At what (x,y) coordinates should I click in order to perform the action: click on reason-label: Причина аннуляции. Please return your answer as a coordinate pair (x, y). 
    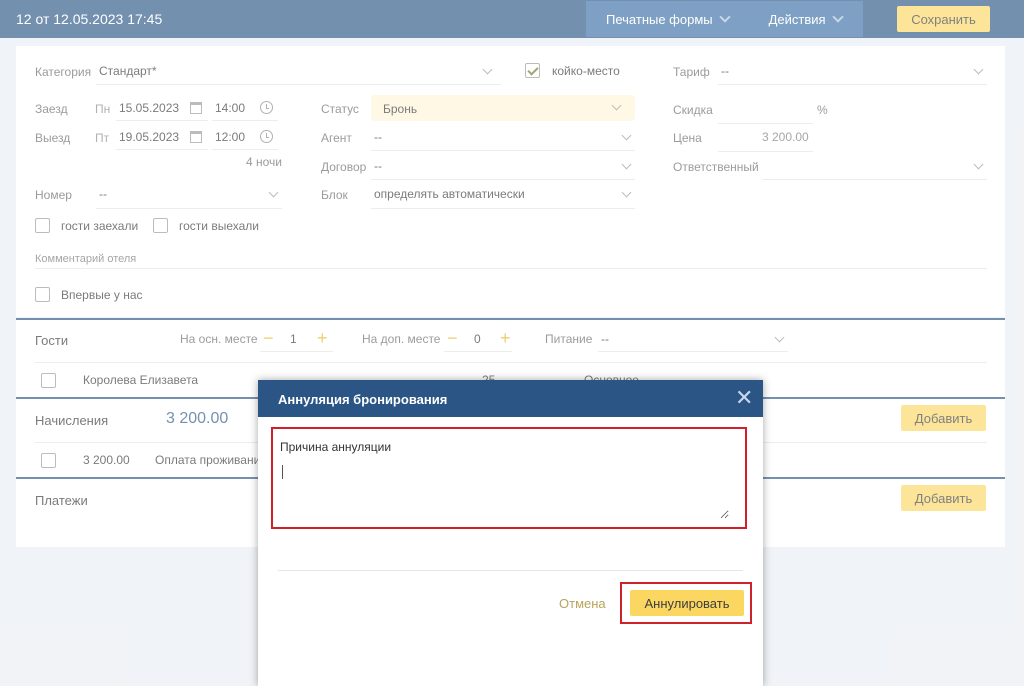
    Looking at the image, I should click on (336, 447).